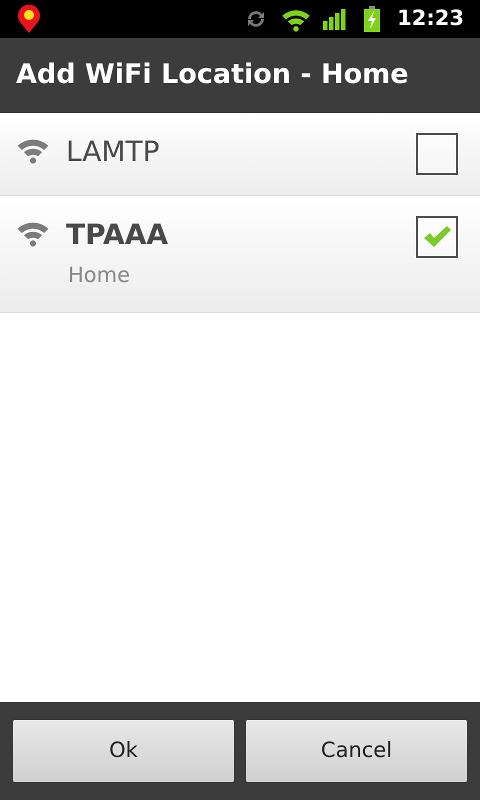 The image size is (480, 800). What do you see at coordinates (118, 235) in the screenshot?
I see `network-name: TPAAA` at bounding box center [118, 235].